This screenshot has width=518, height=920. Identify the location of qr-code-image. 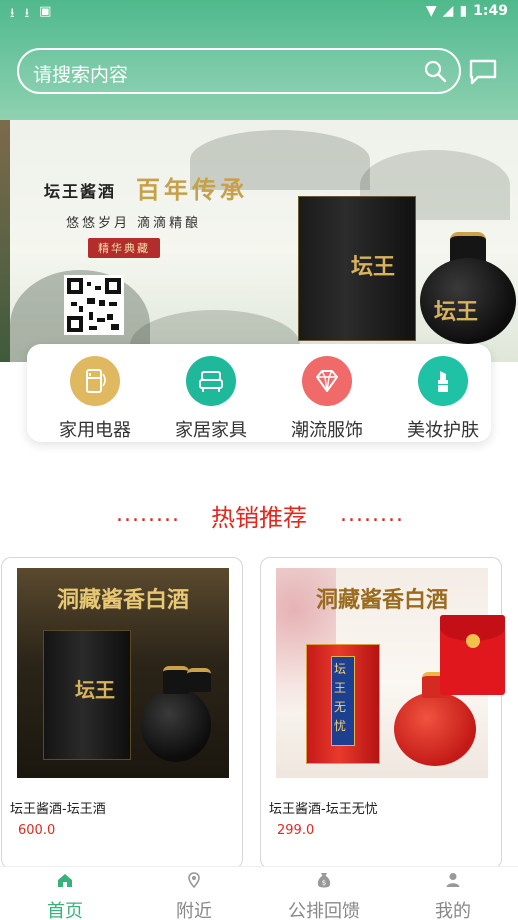
(94, 305).